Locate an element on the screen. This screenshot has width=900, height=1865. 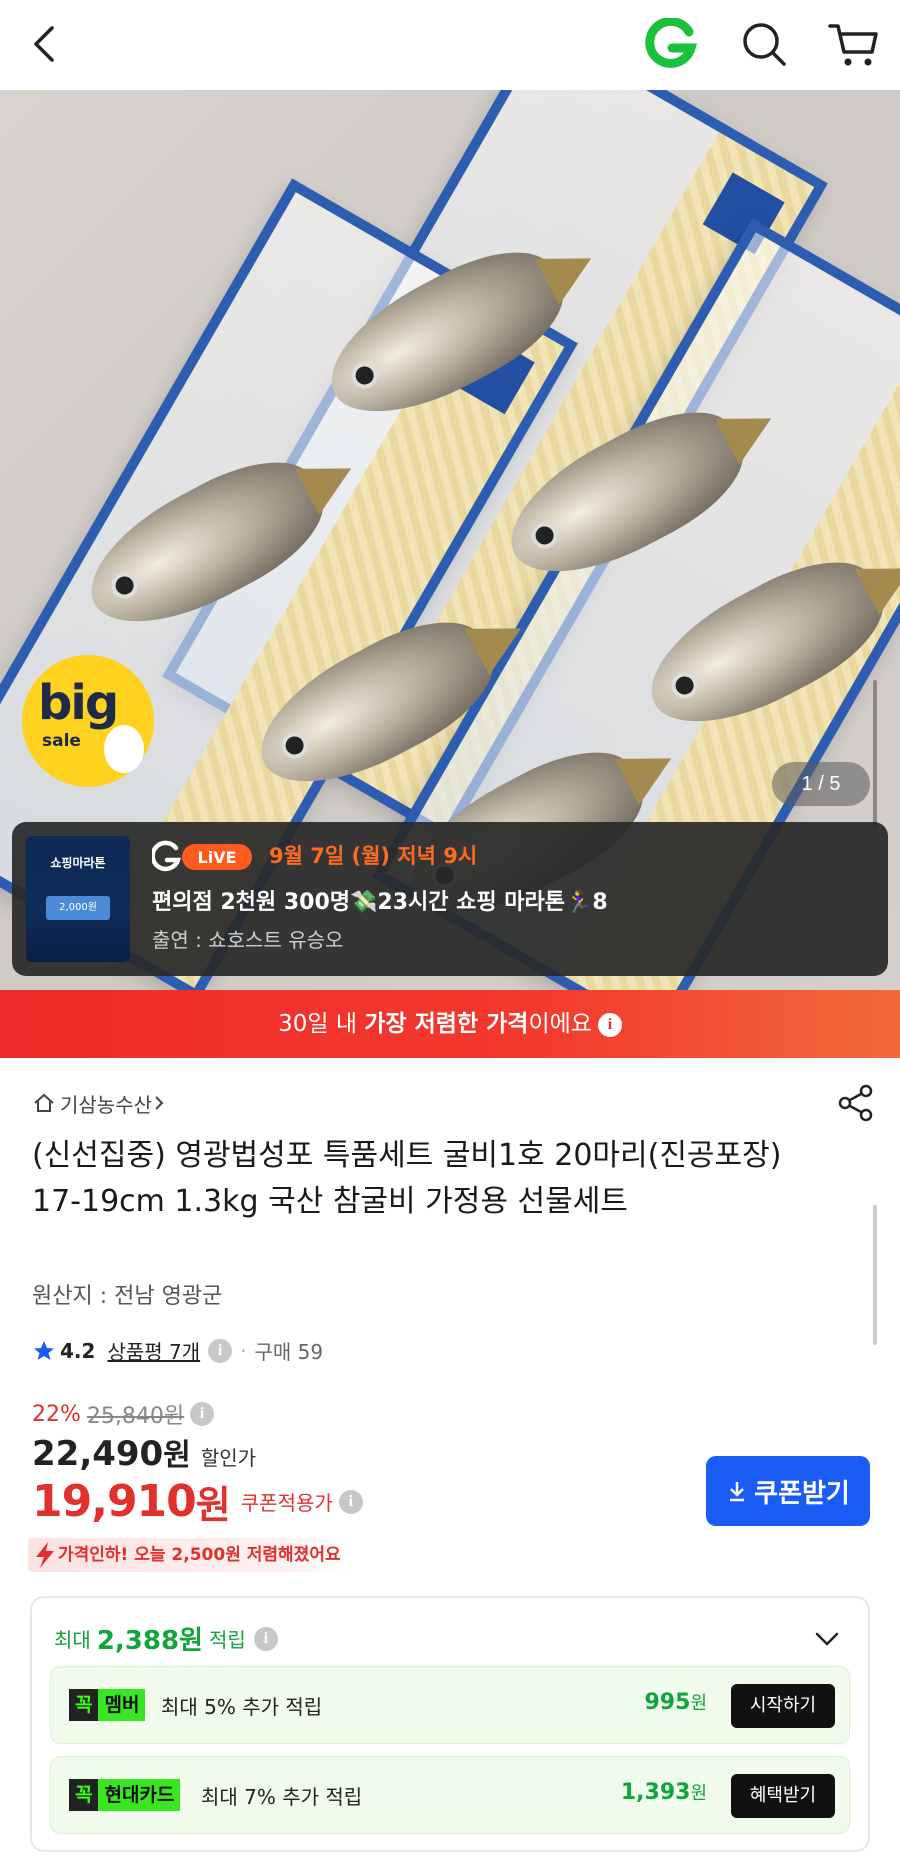
chevron-down-icon is located at coordinates (827, 1639).